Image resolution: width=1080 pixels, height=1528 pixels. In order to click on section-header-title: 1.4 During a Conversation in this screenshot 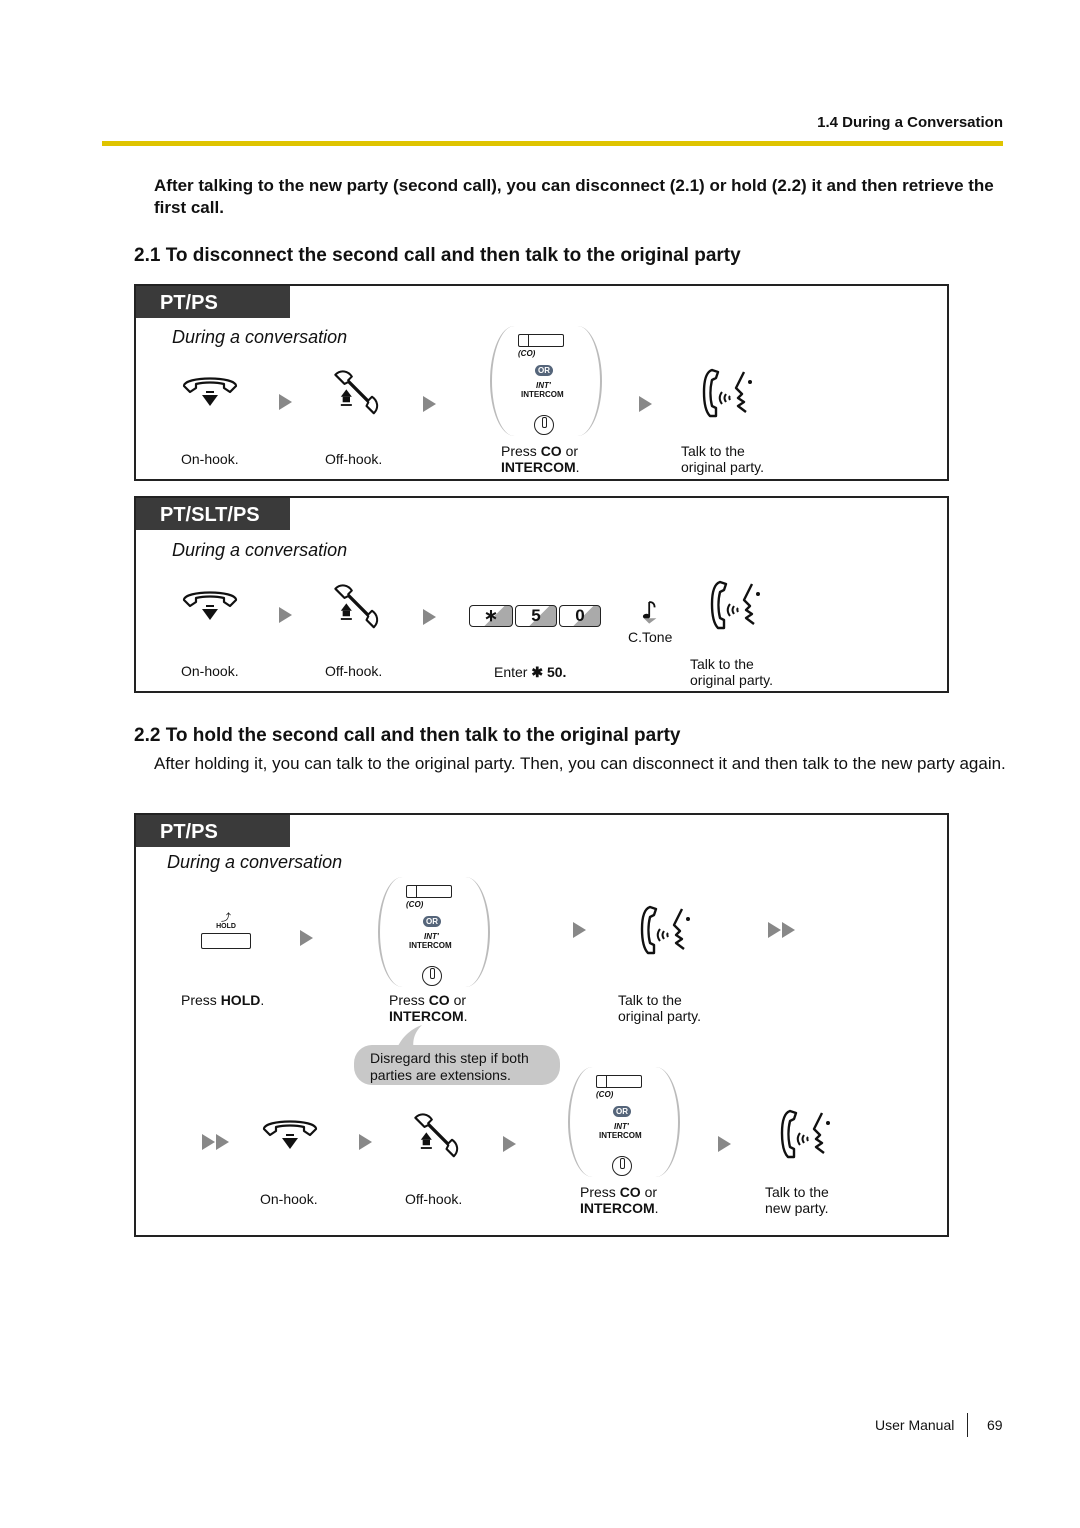, I will do `click(910, 122)`.